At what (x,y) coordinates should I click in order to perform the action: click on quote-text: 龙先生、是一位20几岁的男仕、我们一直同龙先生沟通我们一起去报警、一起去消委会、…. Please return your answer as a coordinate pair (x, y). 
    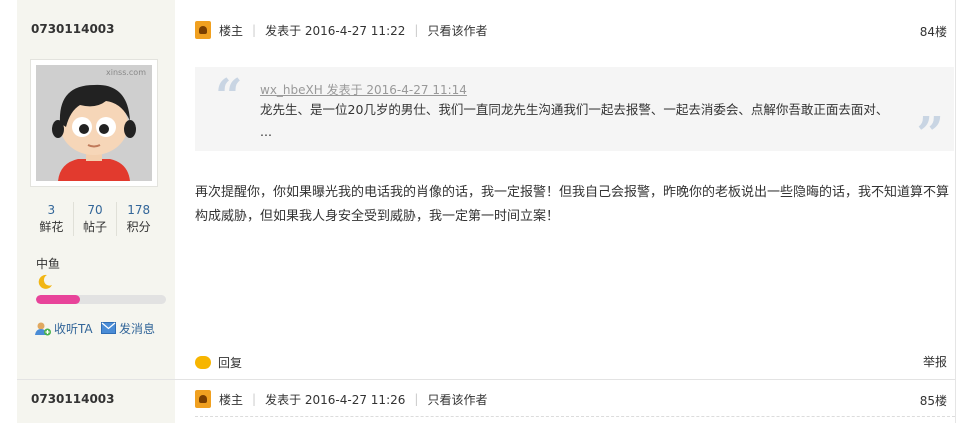
    Looking at the image, I should click on (574, 120).